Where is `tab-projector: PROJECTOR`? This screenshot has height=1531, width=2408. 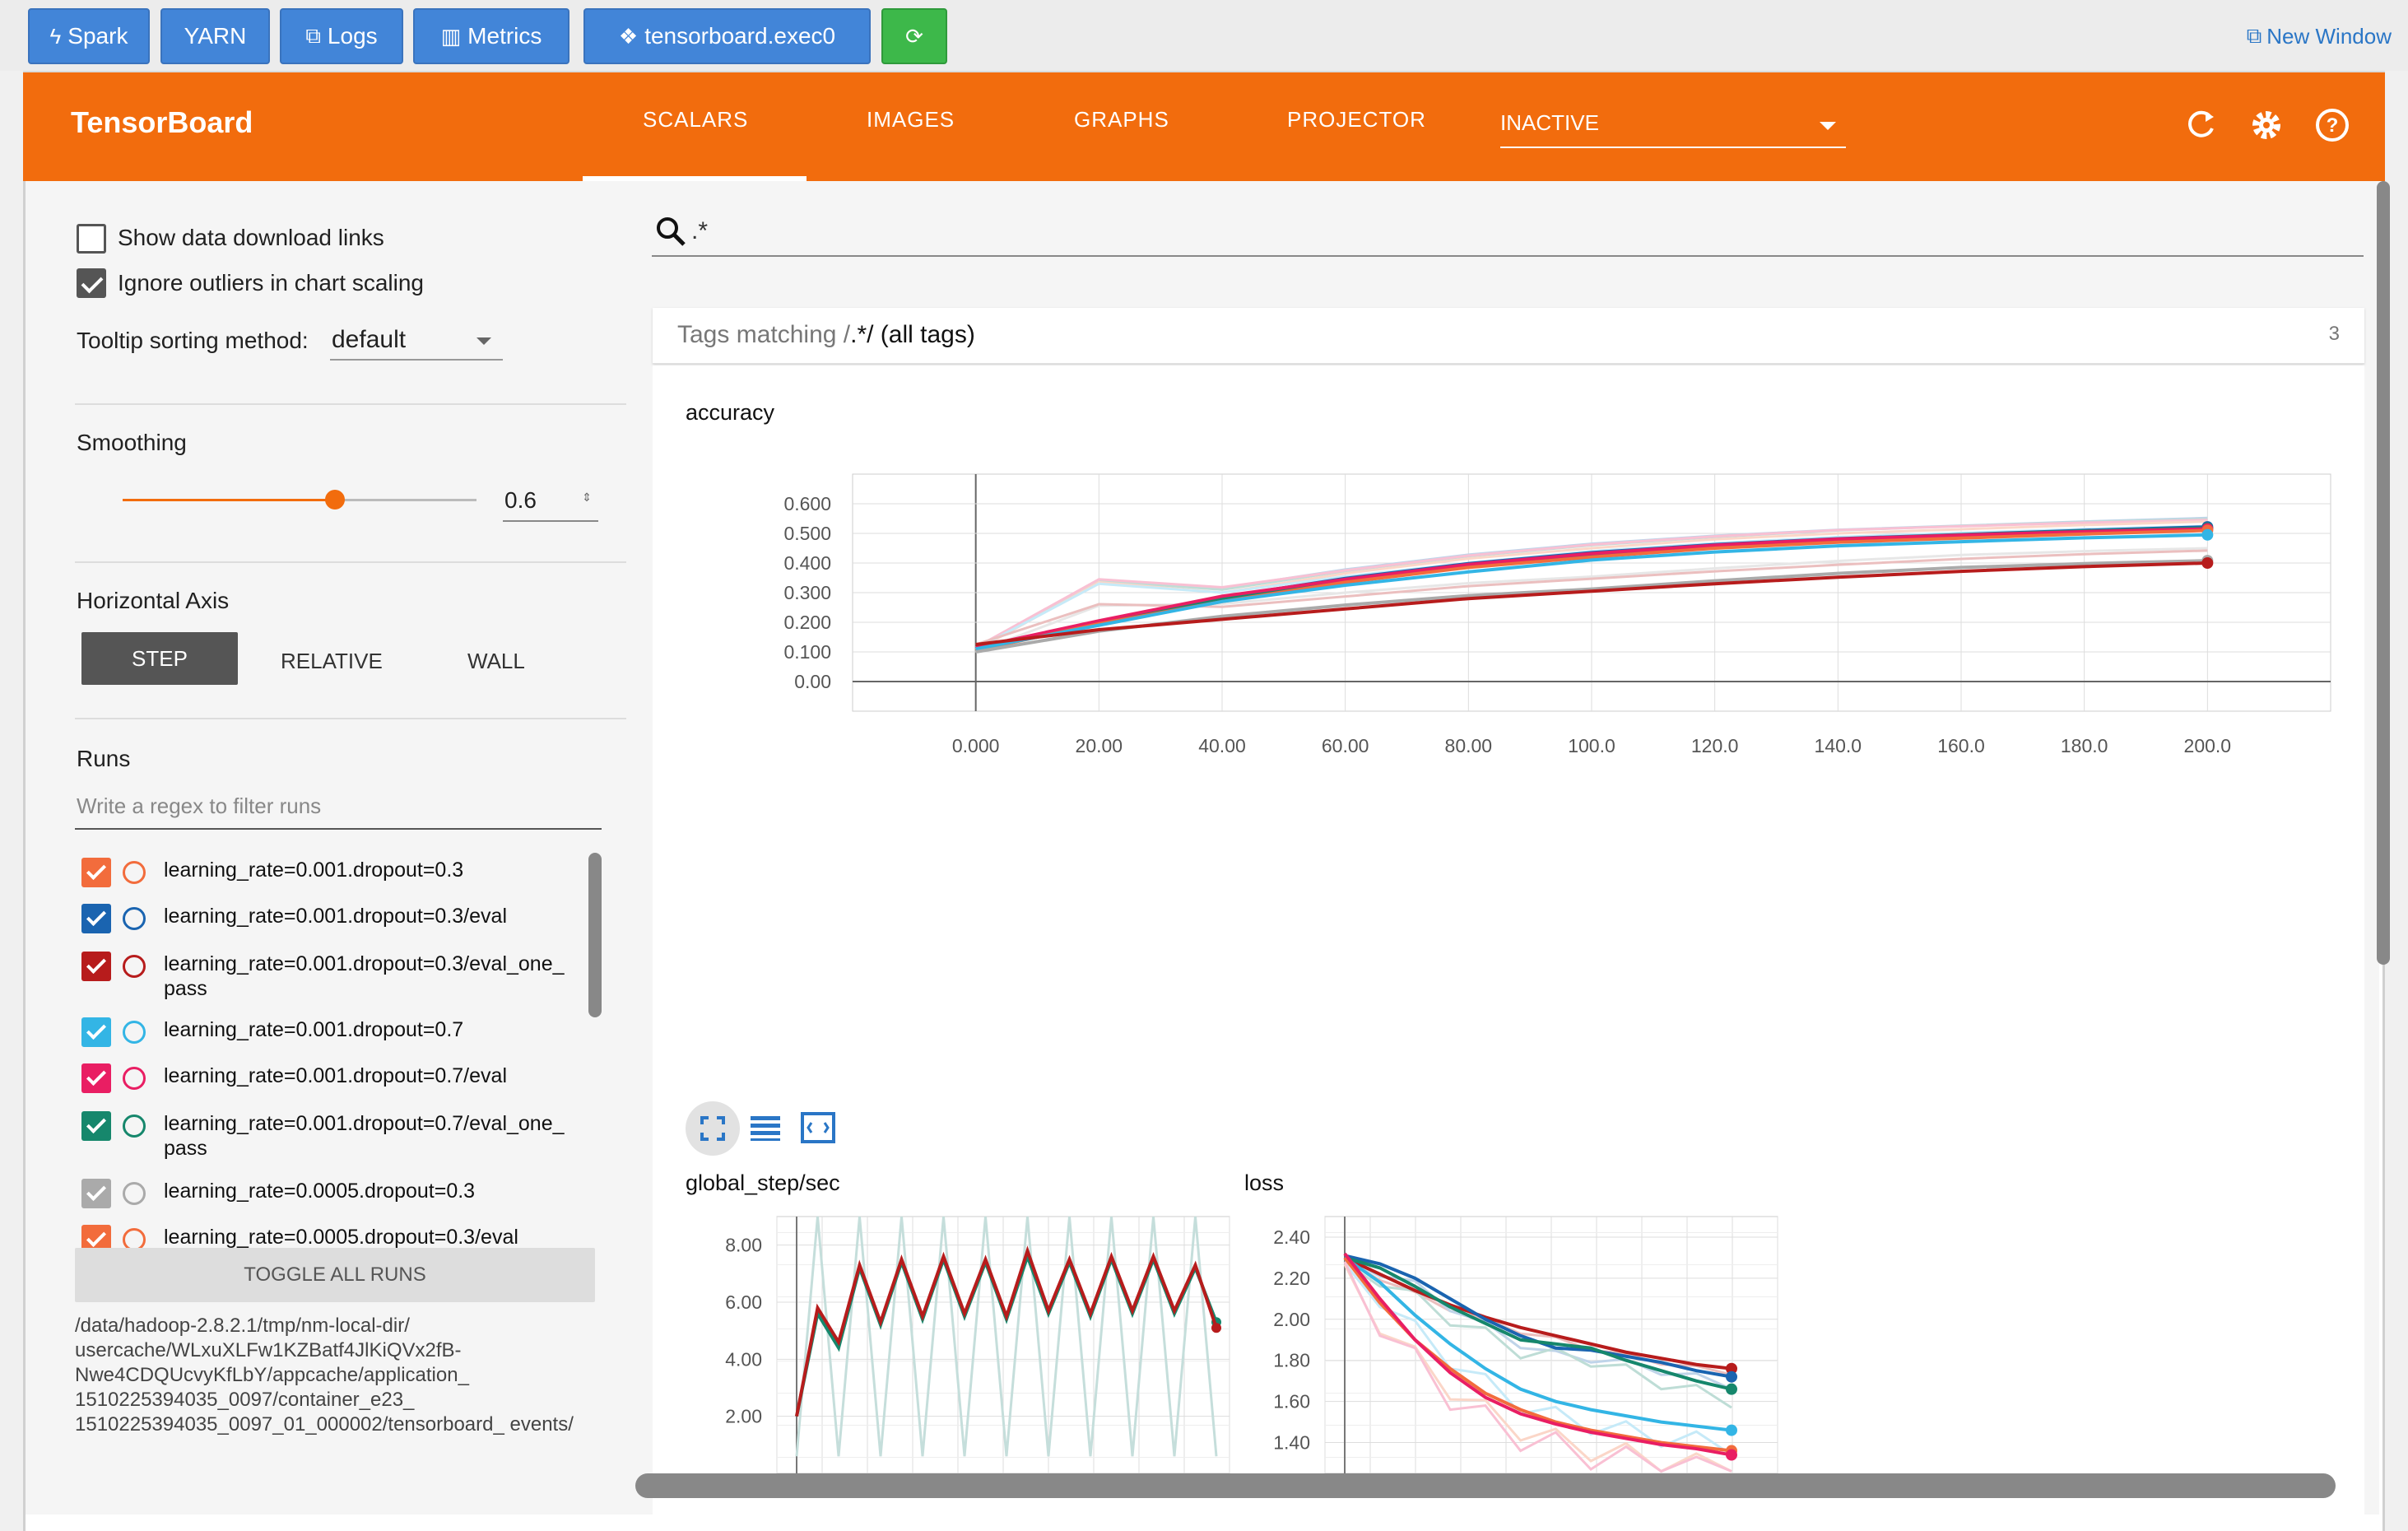 tab-projector: PROJECTOR is located at coordinates (1356, 120).